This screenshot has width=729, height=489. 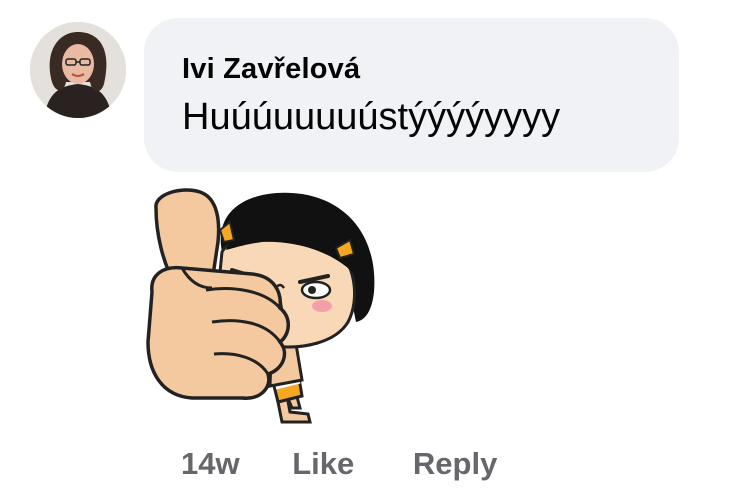 What do you see at coordinates (210, 464) in the screenshot?
I see `comment-timestamp: 14w` at bounding box center [210, 464].